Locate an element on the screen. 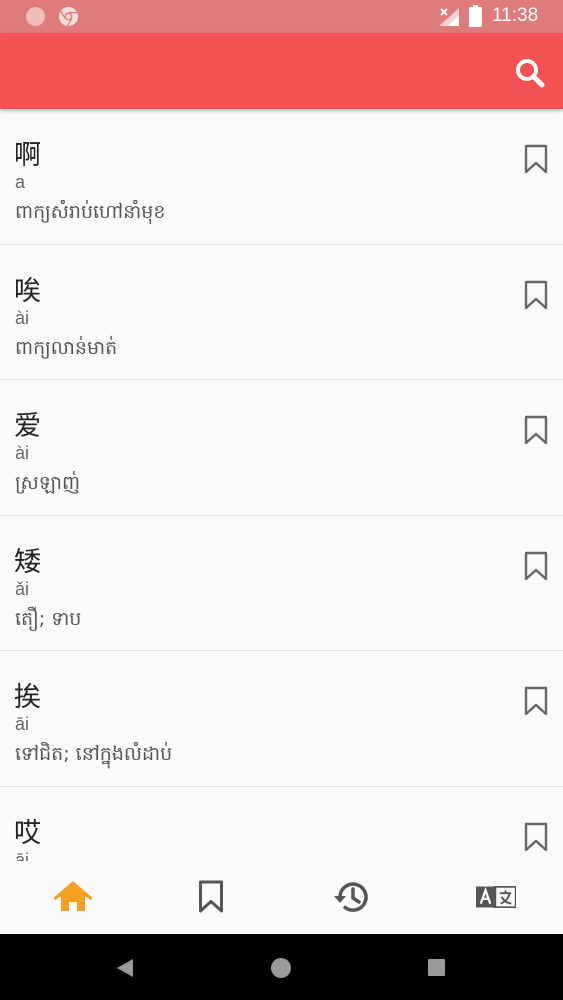  status-time: 11:38 is located at coordinates (515, 15).